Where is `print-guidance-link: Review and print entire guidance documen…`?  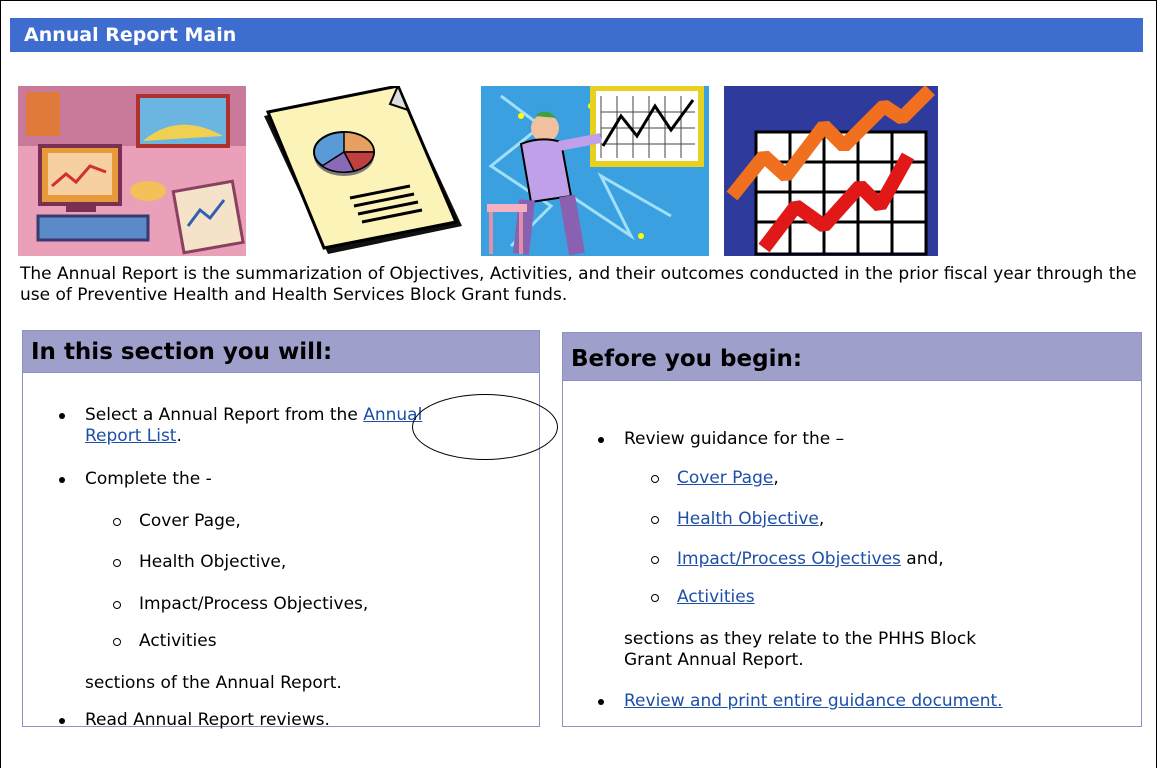 print-guidance-link: Review and print entire guidance documen… is located at coordinates (813, 701).